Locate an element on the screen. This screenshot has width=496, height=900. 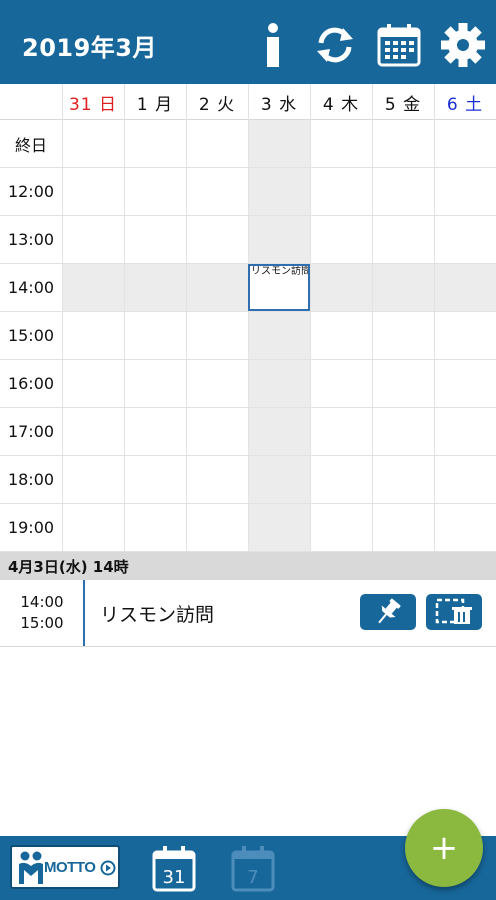
app-header: 2019年3月 is located at coordinates (248, 42).